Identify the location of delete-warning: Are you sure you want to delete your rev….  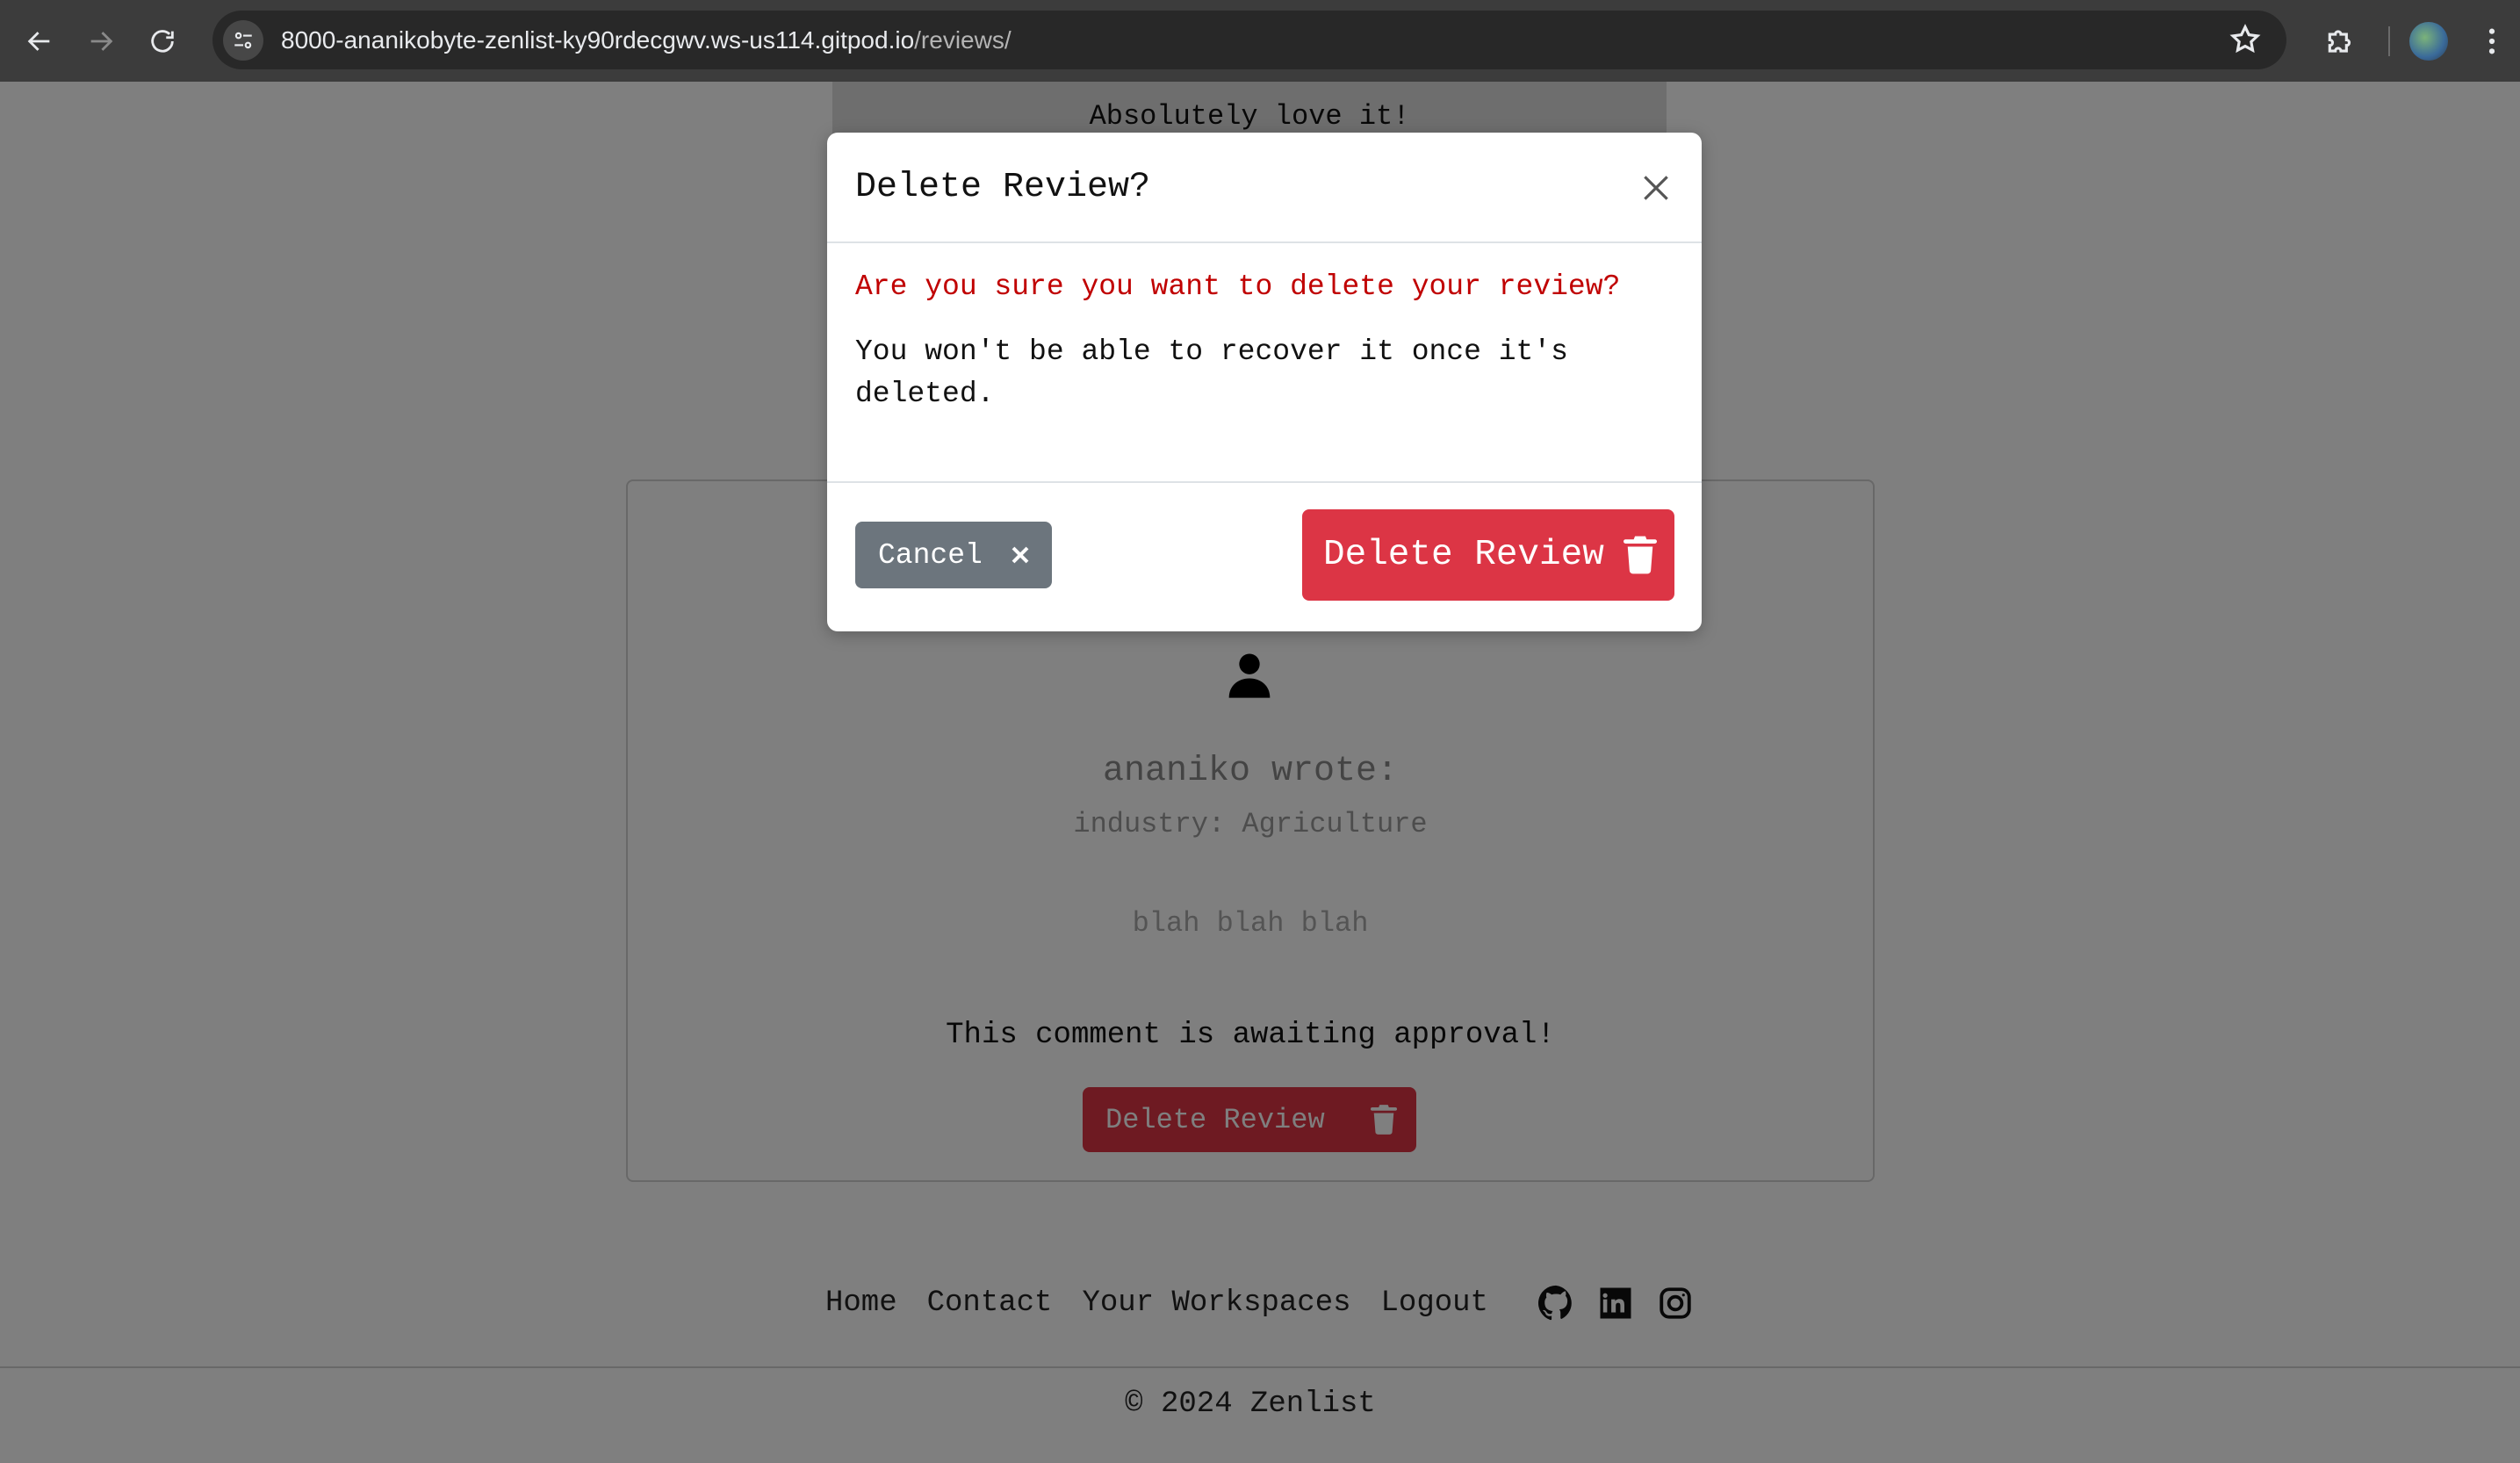
(1238, 286).